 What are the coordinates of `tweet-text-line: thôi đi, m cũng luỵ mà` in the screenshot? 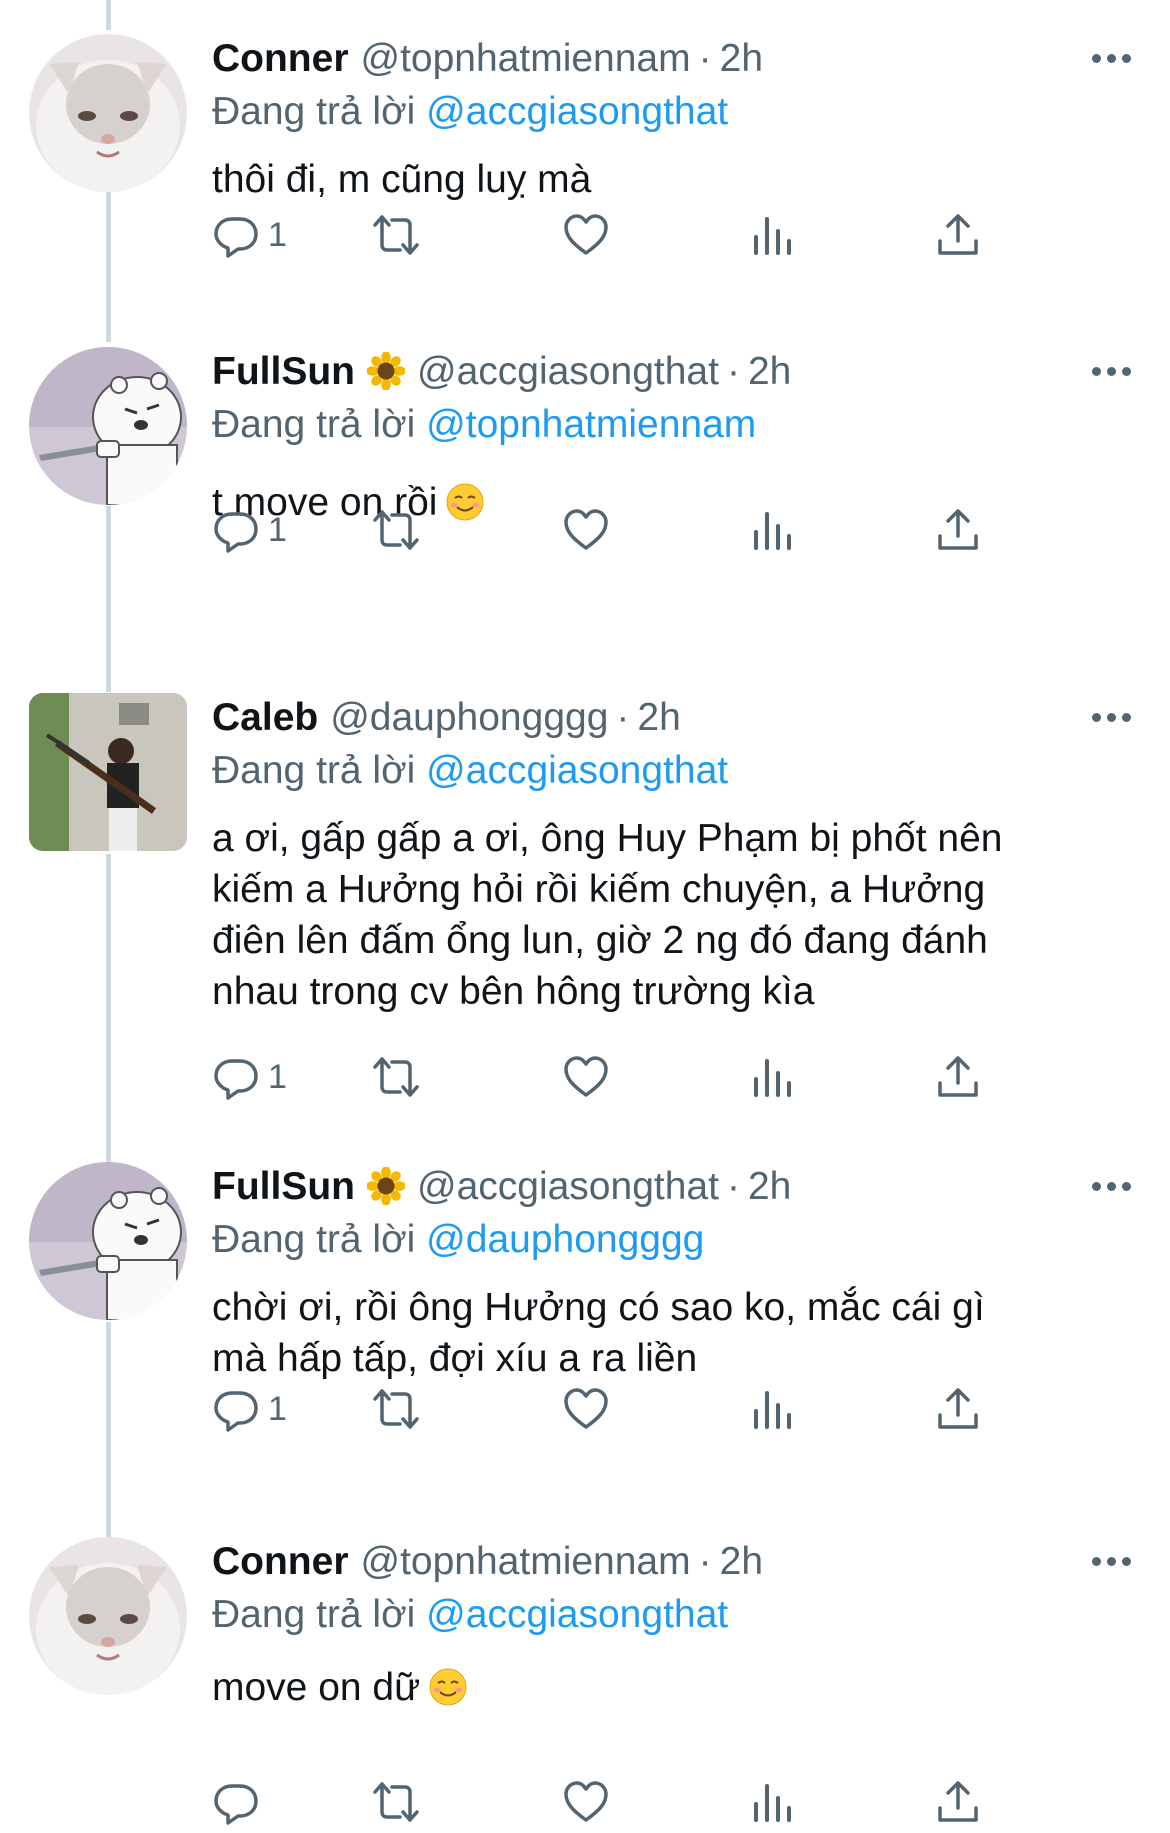 It's located at (402, 179).